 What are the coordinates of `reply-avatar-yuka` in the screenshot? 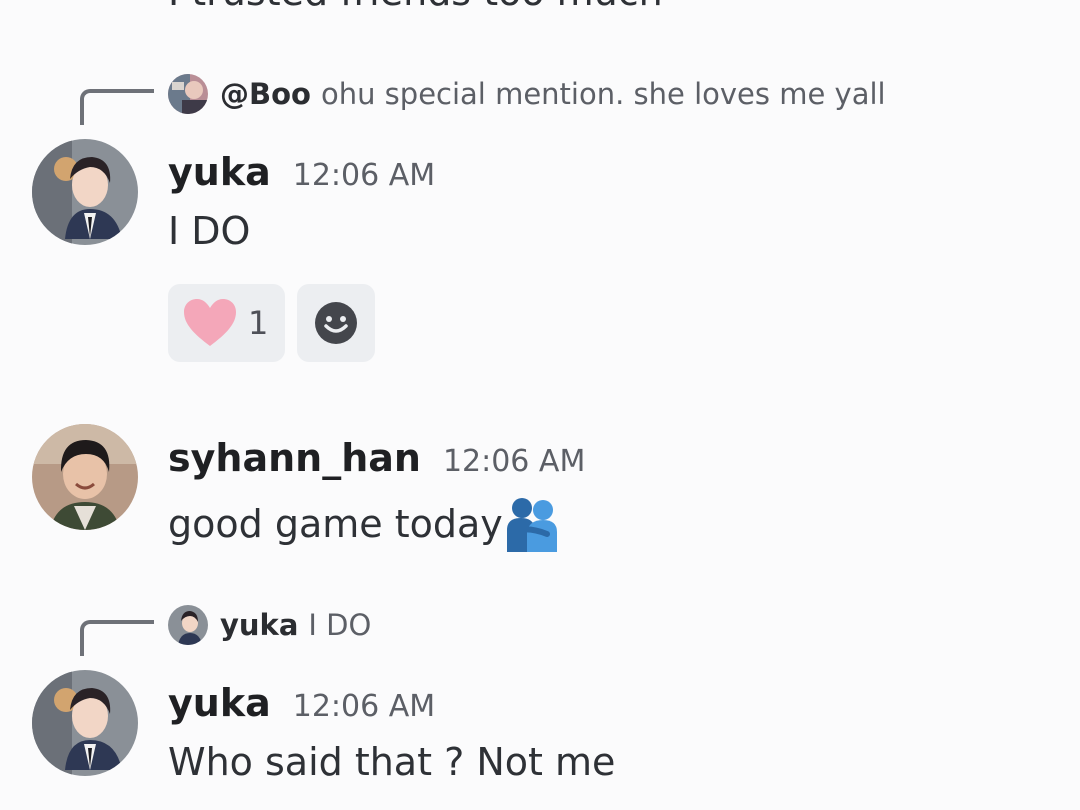 It's located at (188, 625).